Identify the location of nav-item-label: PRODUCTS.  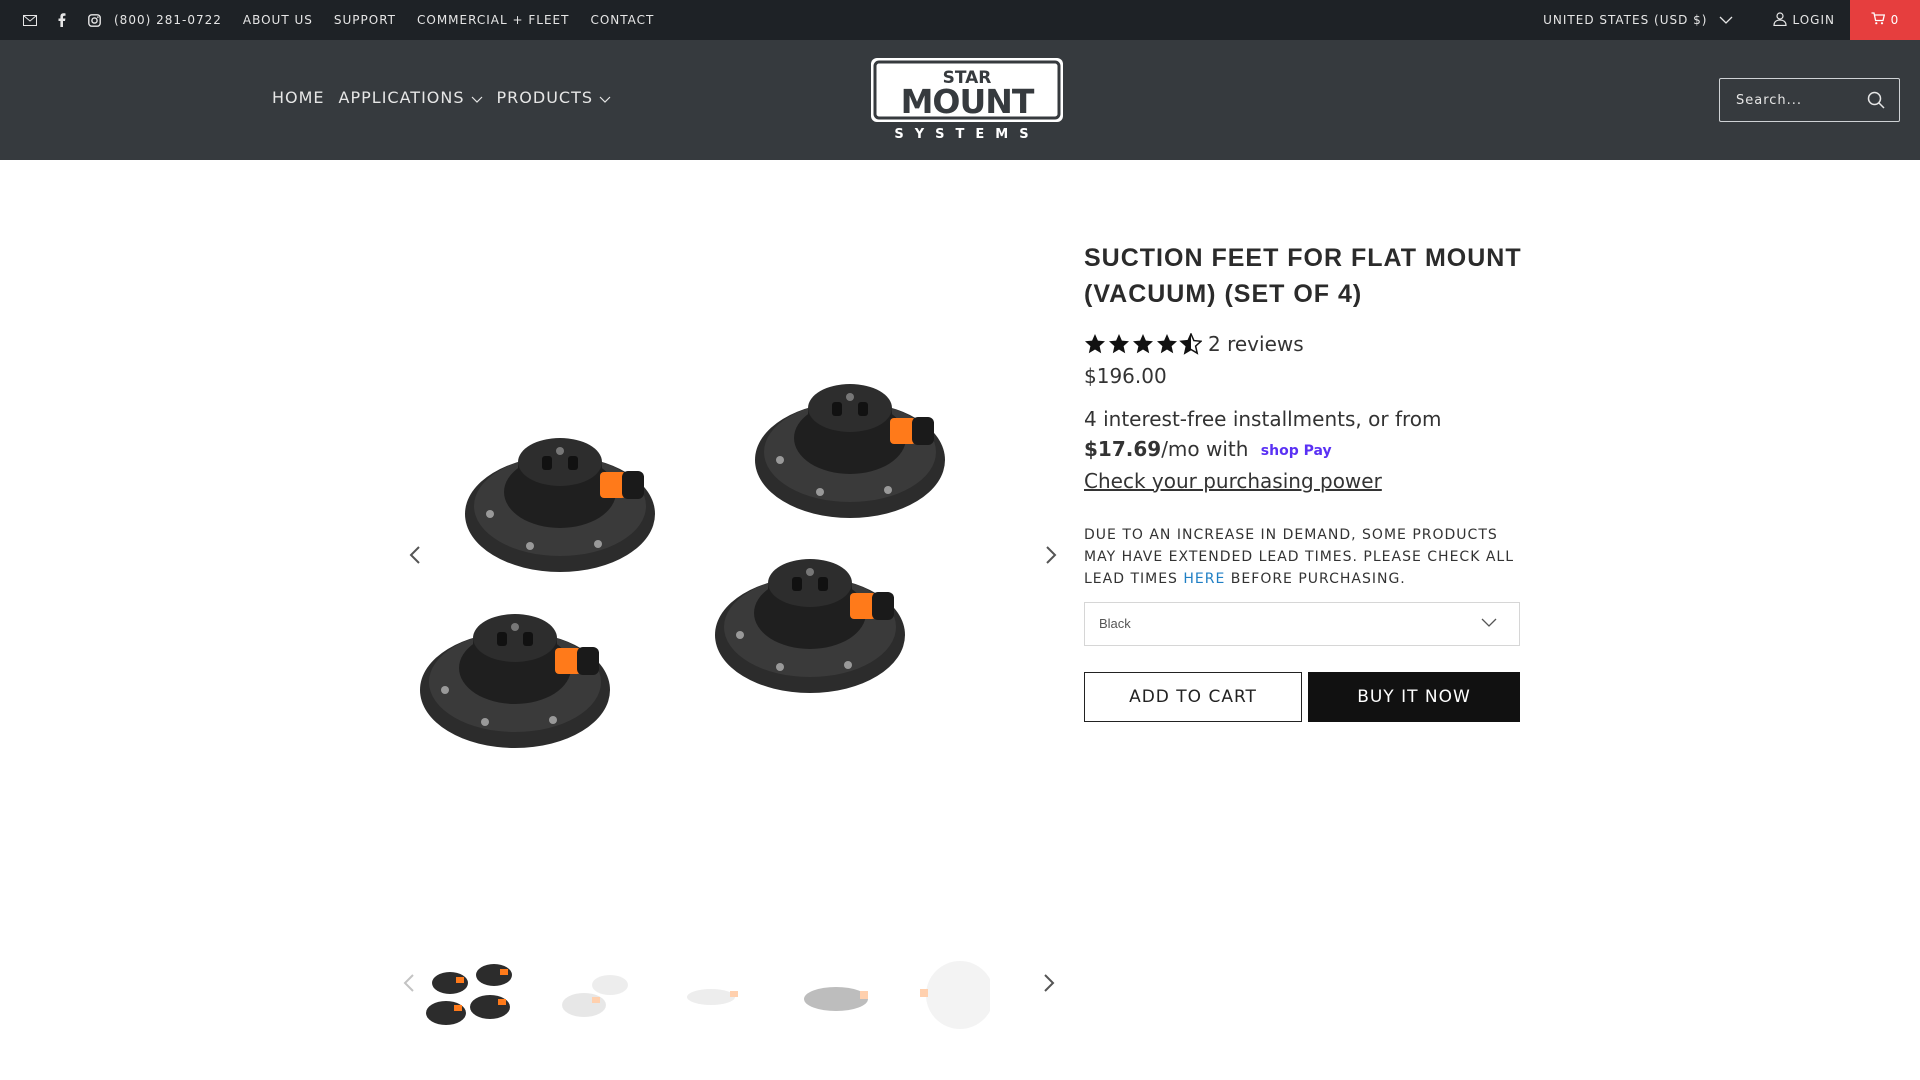
(545, 97).